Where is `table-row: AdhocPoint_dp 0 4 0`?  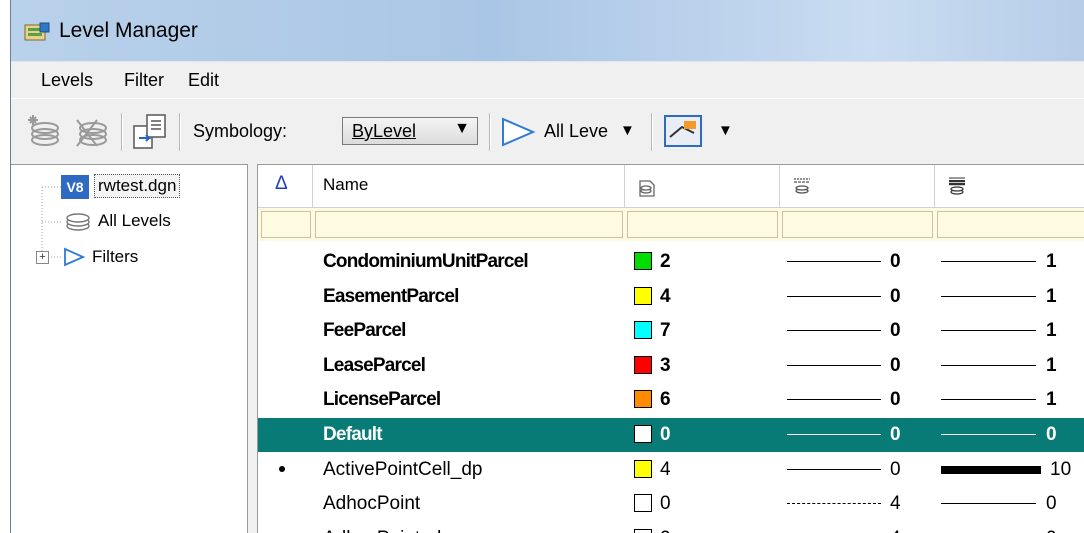
table-row: AdhocPoint_dp 0 4 0 is located at coordinates (671, 527).